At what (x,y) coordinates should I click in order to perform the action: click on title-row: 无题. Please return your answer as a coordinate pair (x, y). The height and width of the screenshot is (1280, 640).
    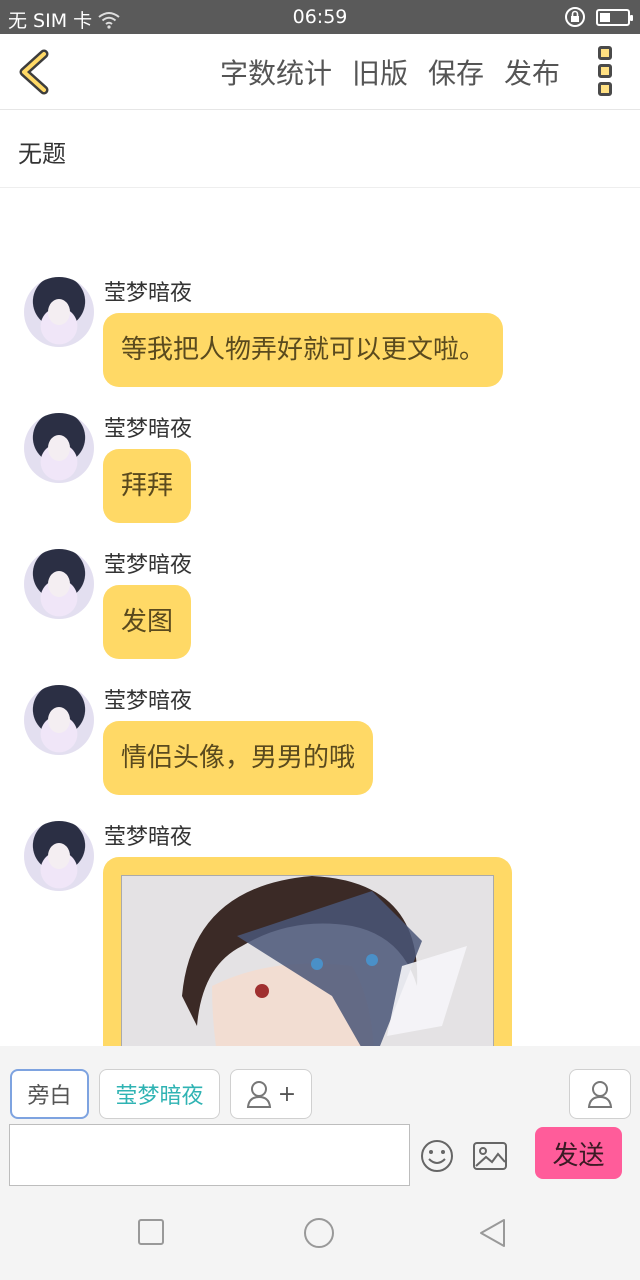
    Looking at the image, I should click on (320, 149).